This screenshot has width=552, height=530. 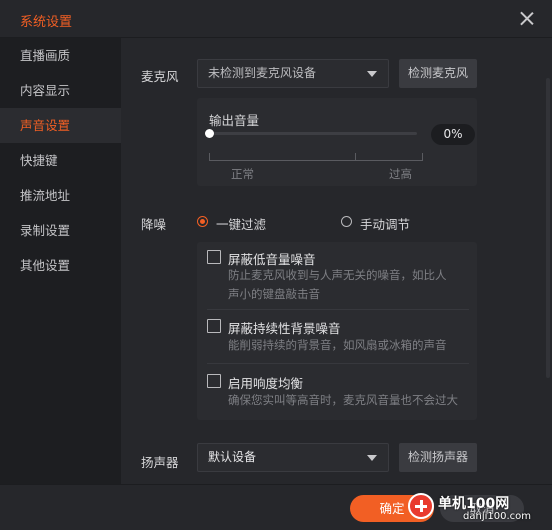 I want to click on microphone-select: 未检测到麦克风设备, so click(x=293, y=73).